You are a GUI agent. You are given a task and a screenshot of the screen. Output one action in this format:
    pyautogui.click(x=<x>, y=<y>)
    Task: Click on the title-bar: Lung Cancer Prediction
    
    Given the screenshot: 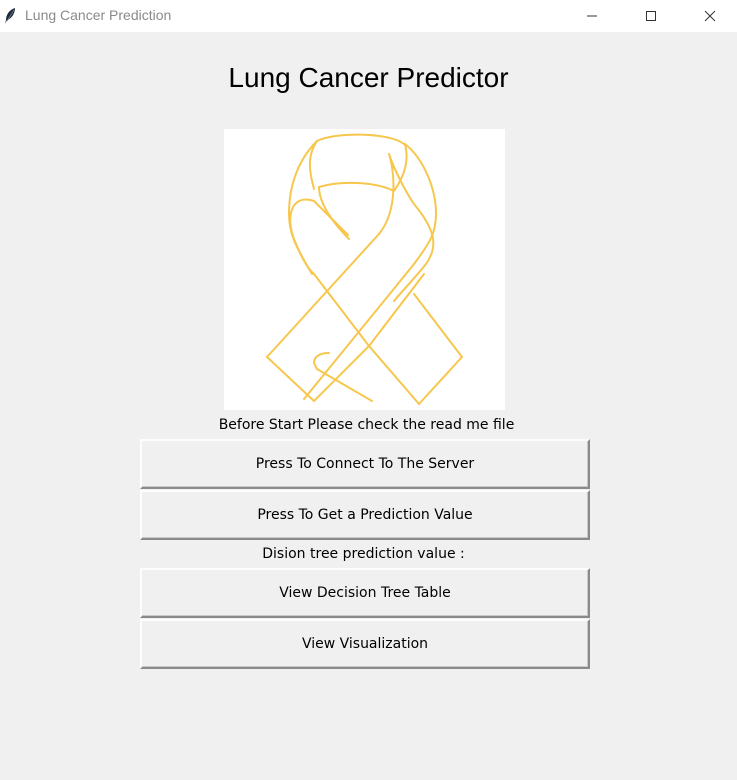 What is the action you would take?
    pyautogui.click(x=368, y=16)
    